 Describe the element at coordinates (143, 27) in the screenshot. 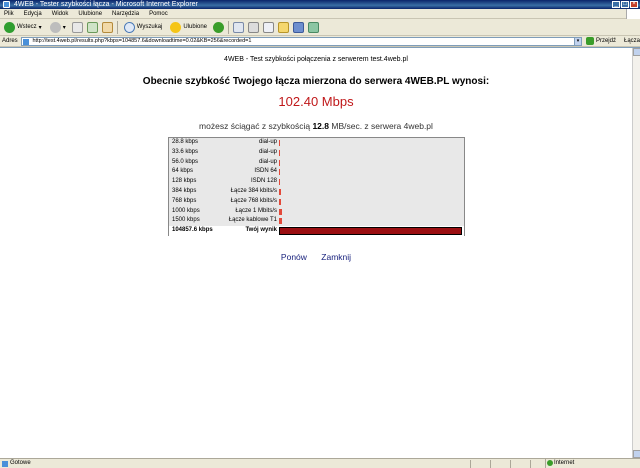

I see `search-button: Wyszukaj` at that location.